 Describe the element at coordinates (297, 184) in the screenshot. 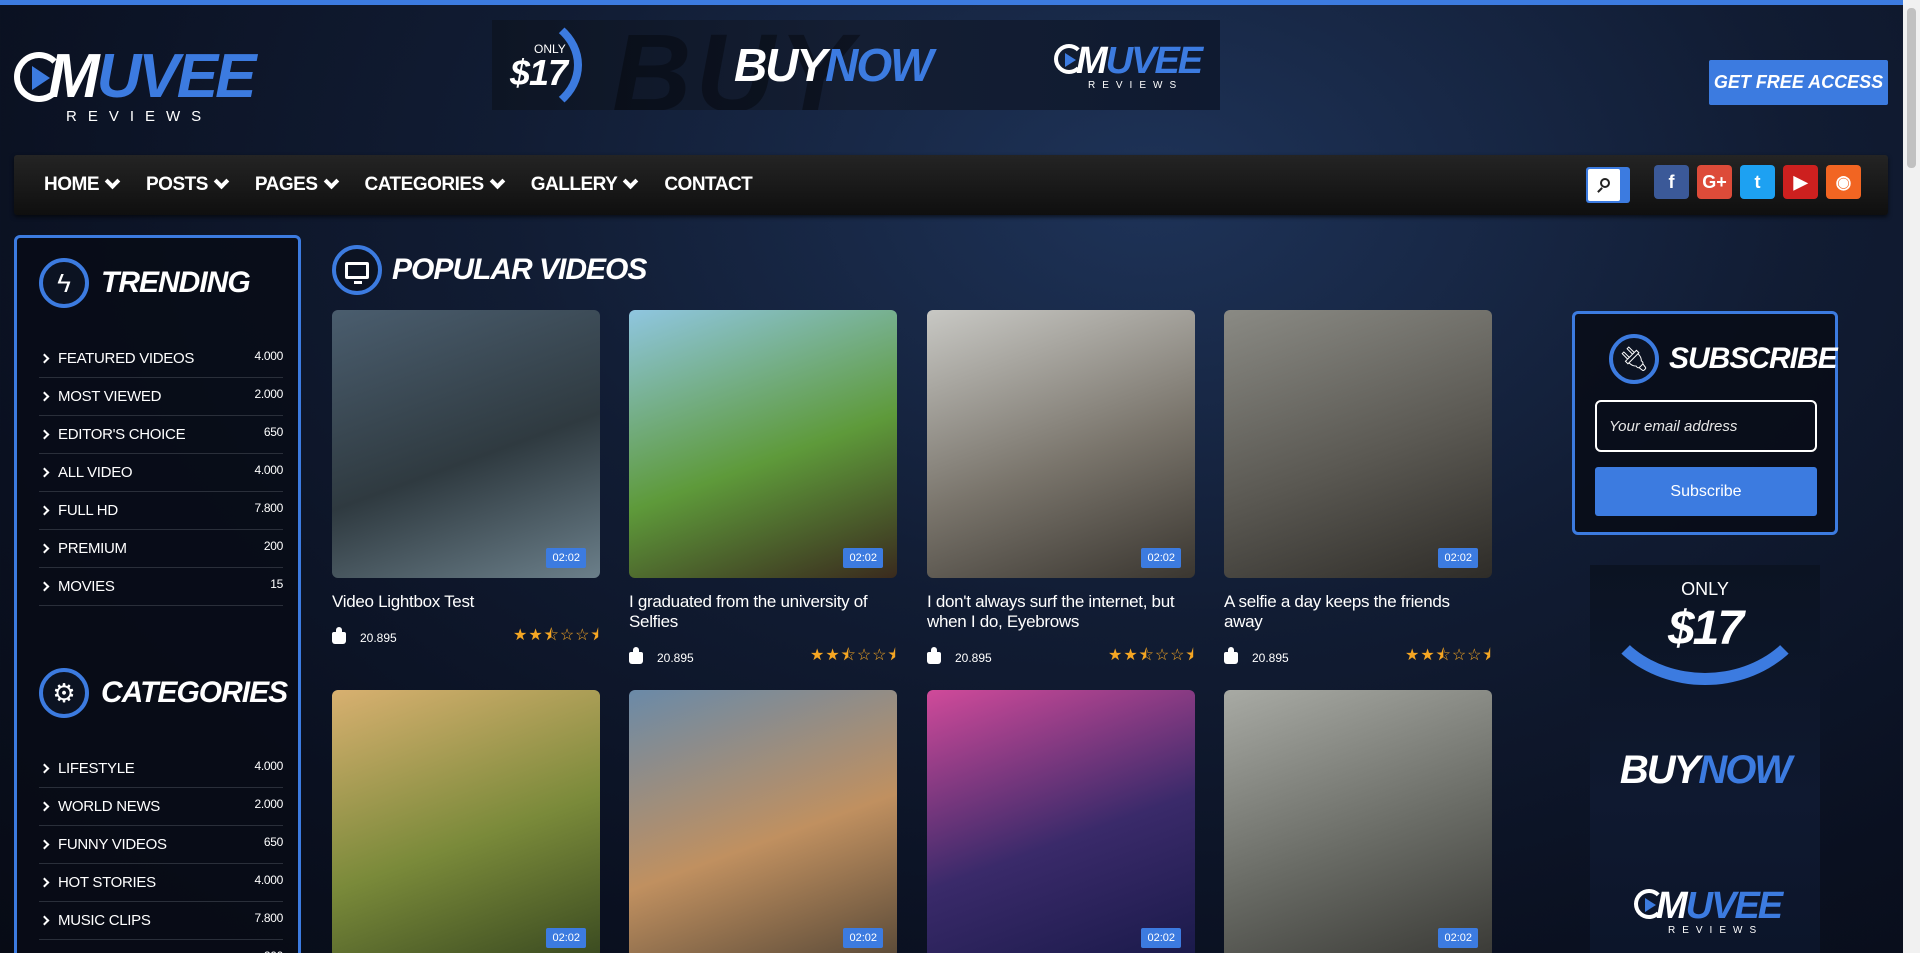

I see `nav-item-pages: PAGES` at that location.